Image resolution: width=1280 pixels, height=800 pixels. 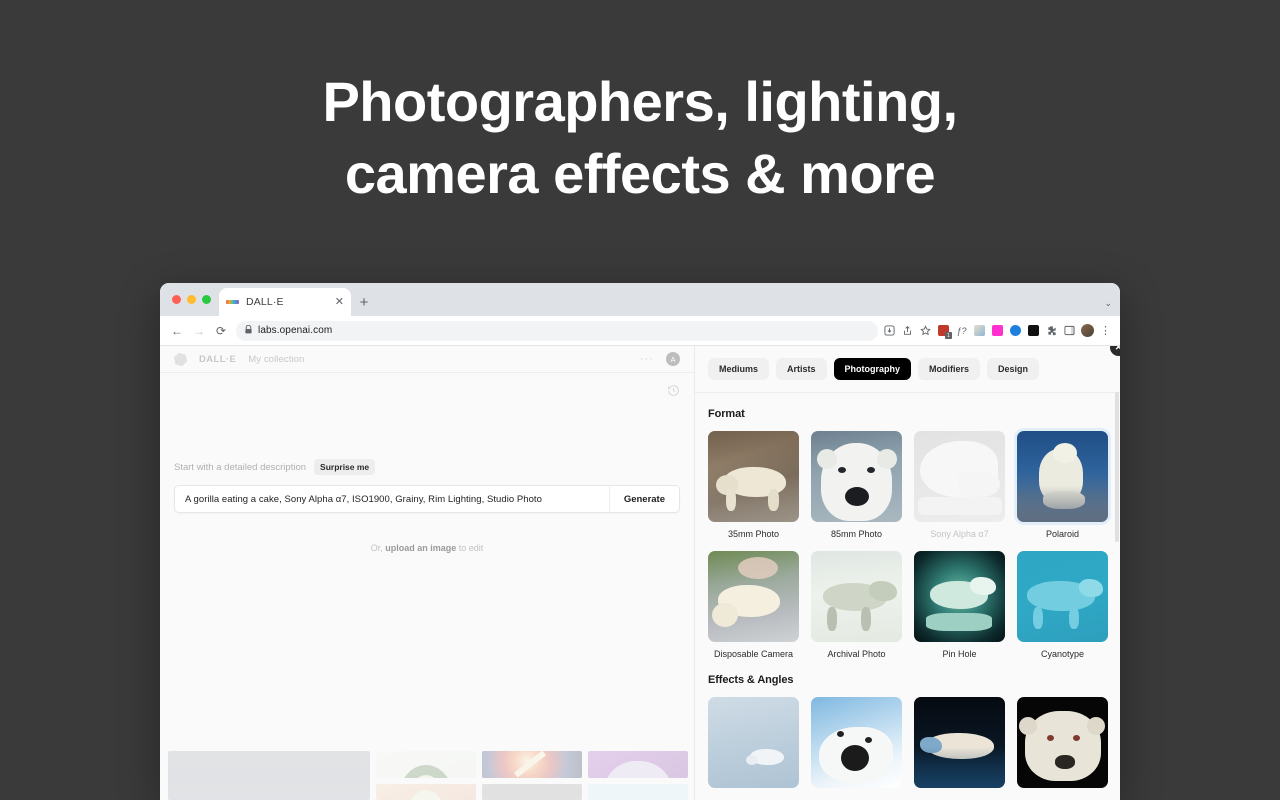 What do you see at coordinates (908, 746) in the screenshot?
I see `effects-card-grid` at bounding box center [908, 746].